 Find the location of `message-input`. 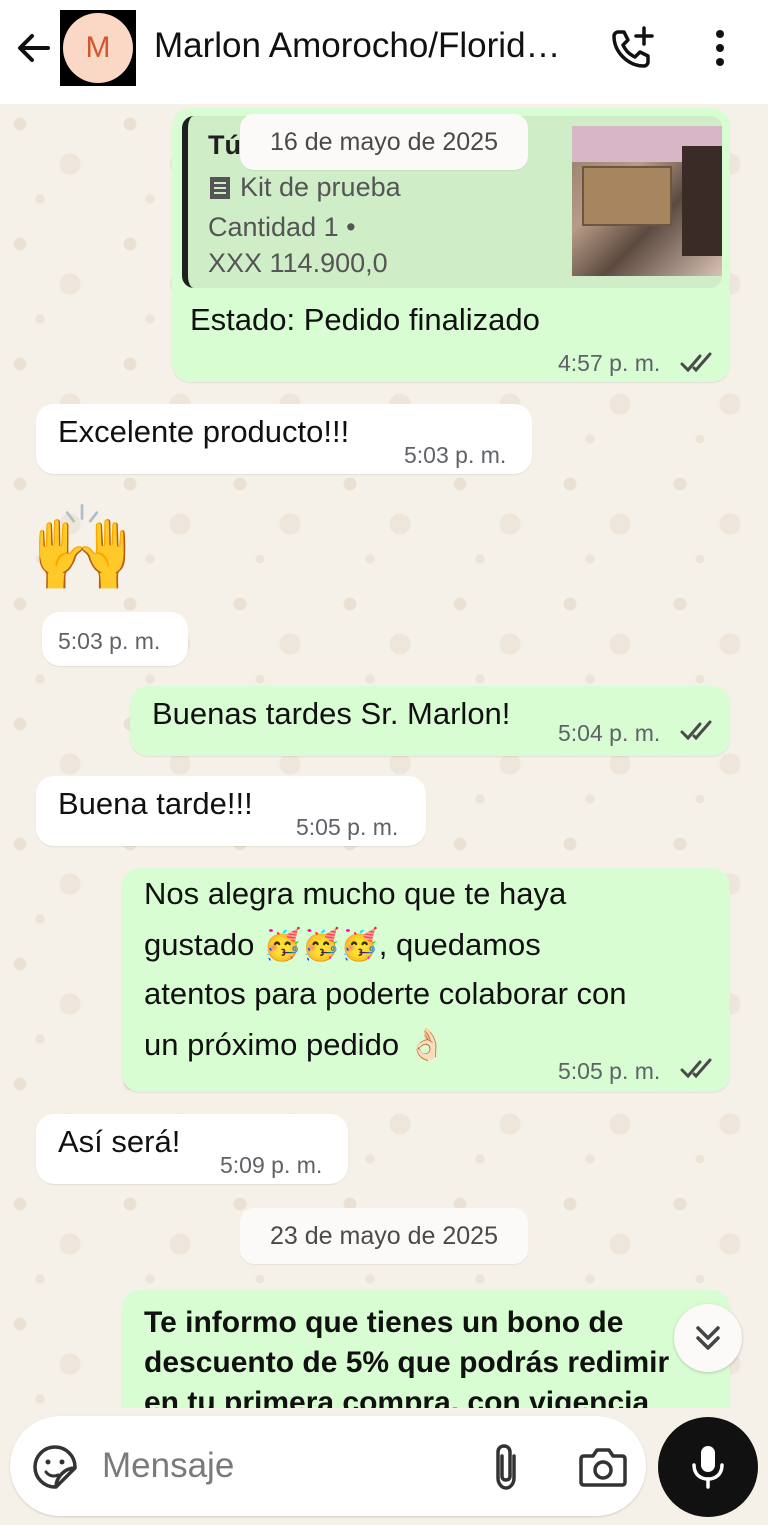

message-input is located at coordinates (282, 1466).